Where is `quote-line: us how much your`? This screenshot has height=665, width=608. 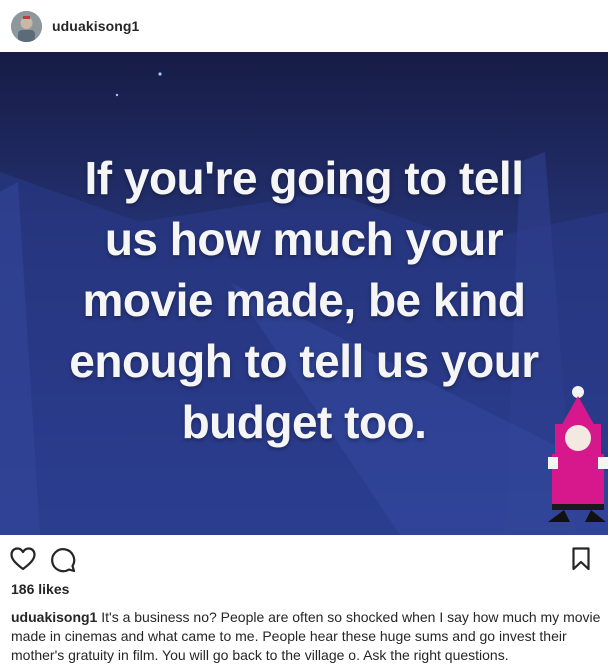 quote-line: us how much your is located at coordinates (304, 239).